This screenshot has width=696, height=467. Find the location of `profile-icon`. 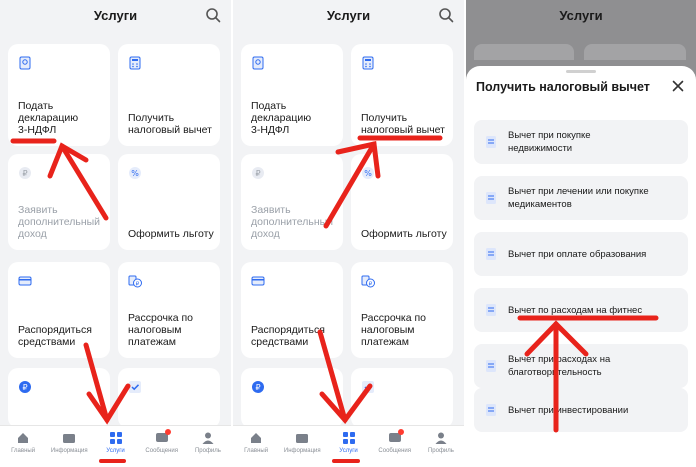

profile-icon is located at coordinates (208, 438).